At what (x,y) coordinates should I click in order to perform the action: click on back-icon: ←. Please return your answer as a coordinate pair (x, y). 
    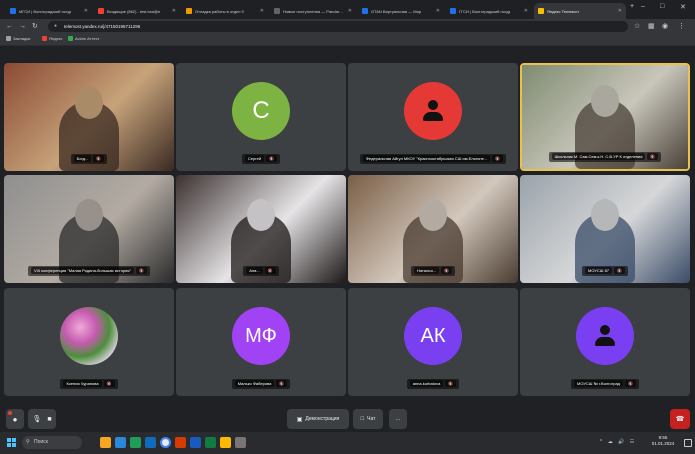
    Looking at the image, I should click on (9, 26).